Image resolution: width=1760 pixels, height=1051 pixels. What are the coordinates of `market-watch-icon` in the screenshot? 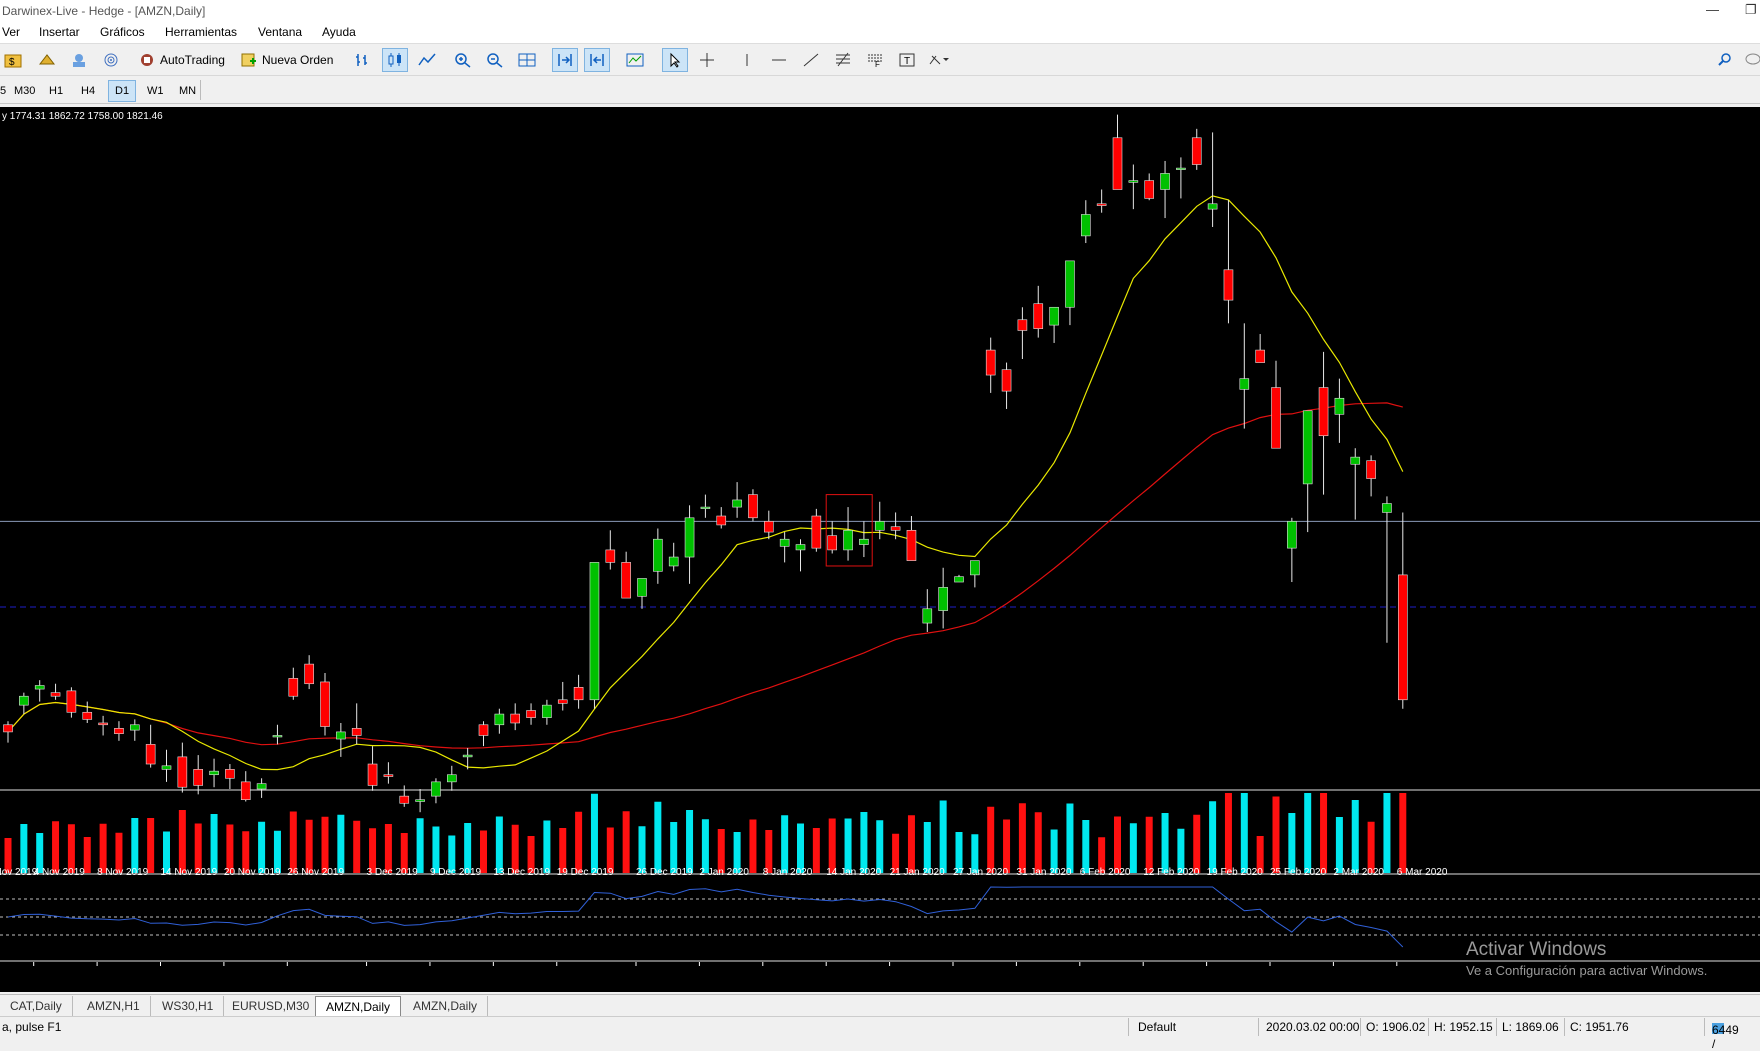 It's located at (47, 60).